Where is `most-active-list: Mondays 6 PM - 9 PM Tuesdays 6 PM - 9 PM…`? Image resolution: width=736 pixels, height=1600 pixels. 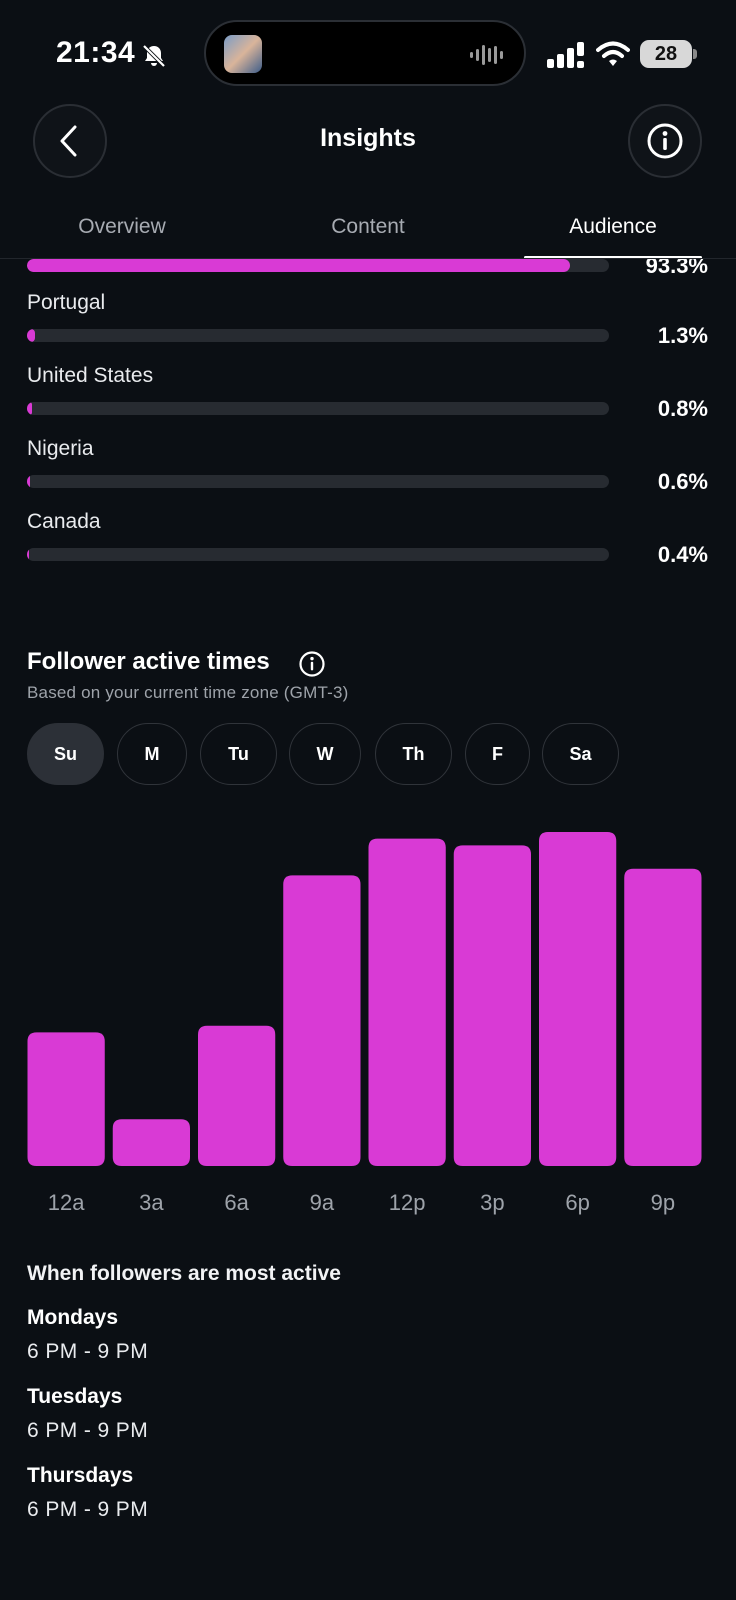 most-active-list: Mondays 6 PM - 9 PM Tuesdays 6 PM - 9 PM… is located at coordinates (367, 1424).